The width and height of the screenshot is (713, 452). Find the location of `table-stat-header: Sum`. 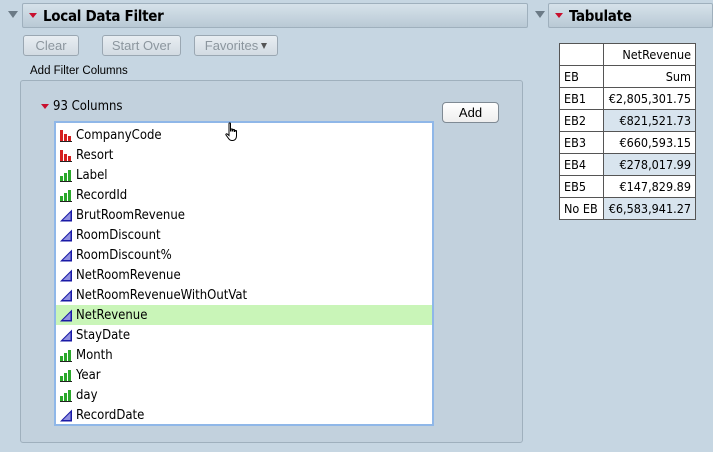

table-stat-header: Sum is located at coordinates (649, 76).